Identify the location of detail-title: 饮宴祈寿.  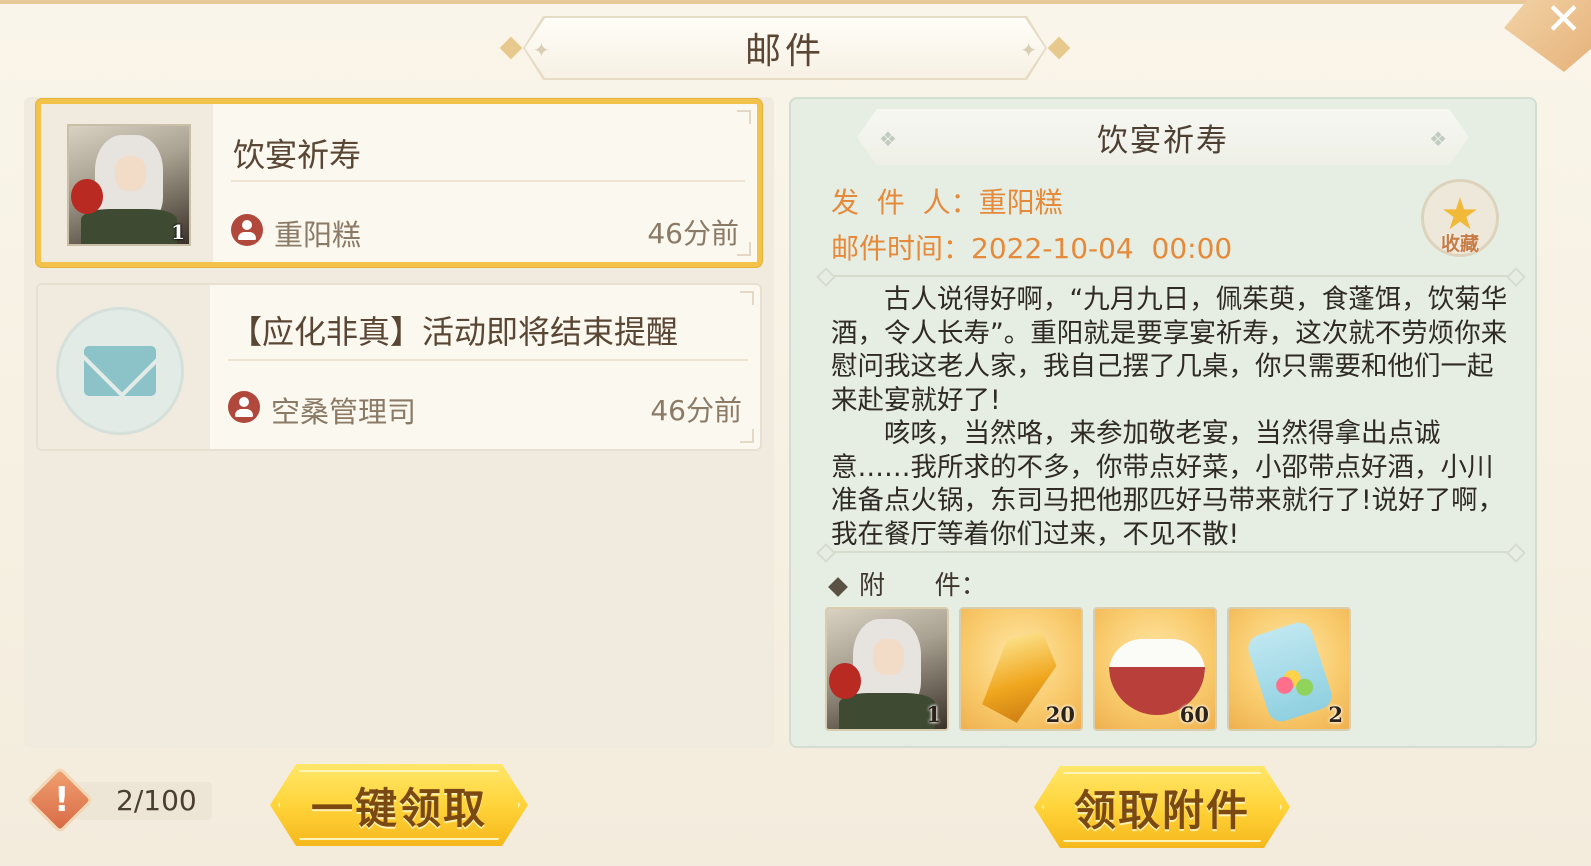
(1163, 140).